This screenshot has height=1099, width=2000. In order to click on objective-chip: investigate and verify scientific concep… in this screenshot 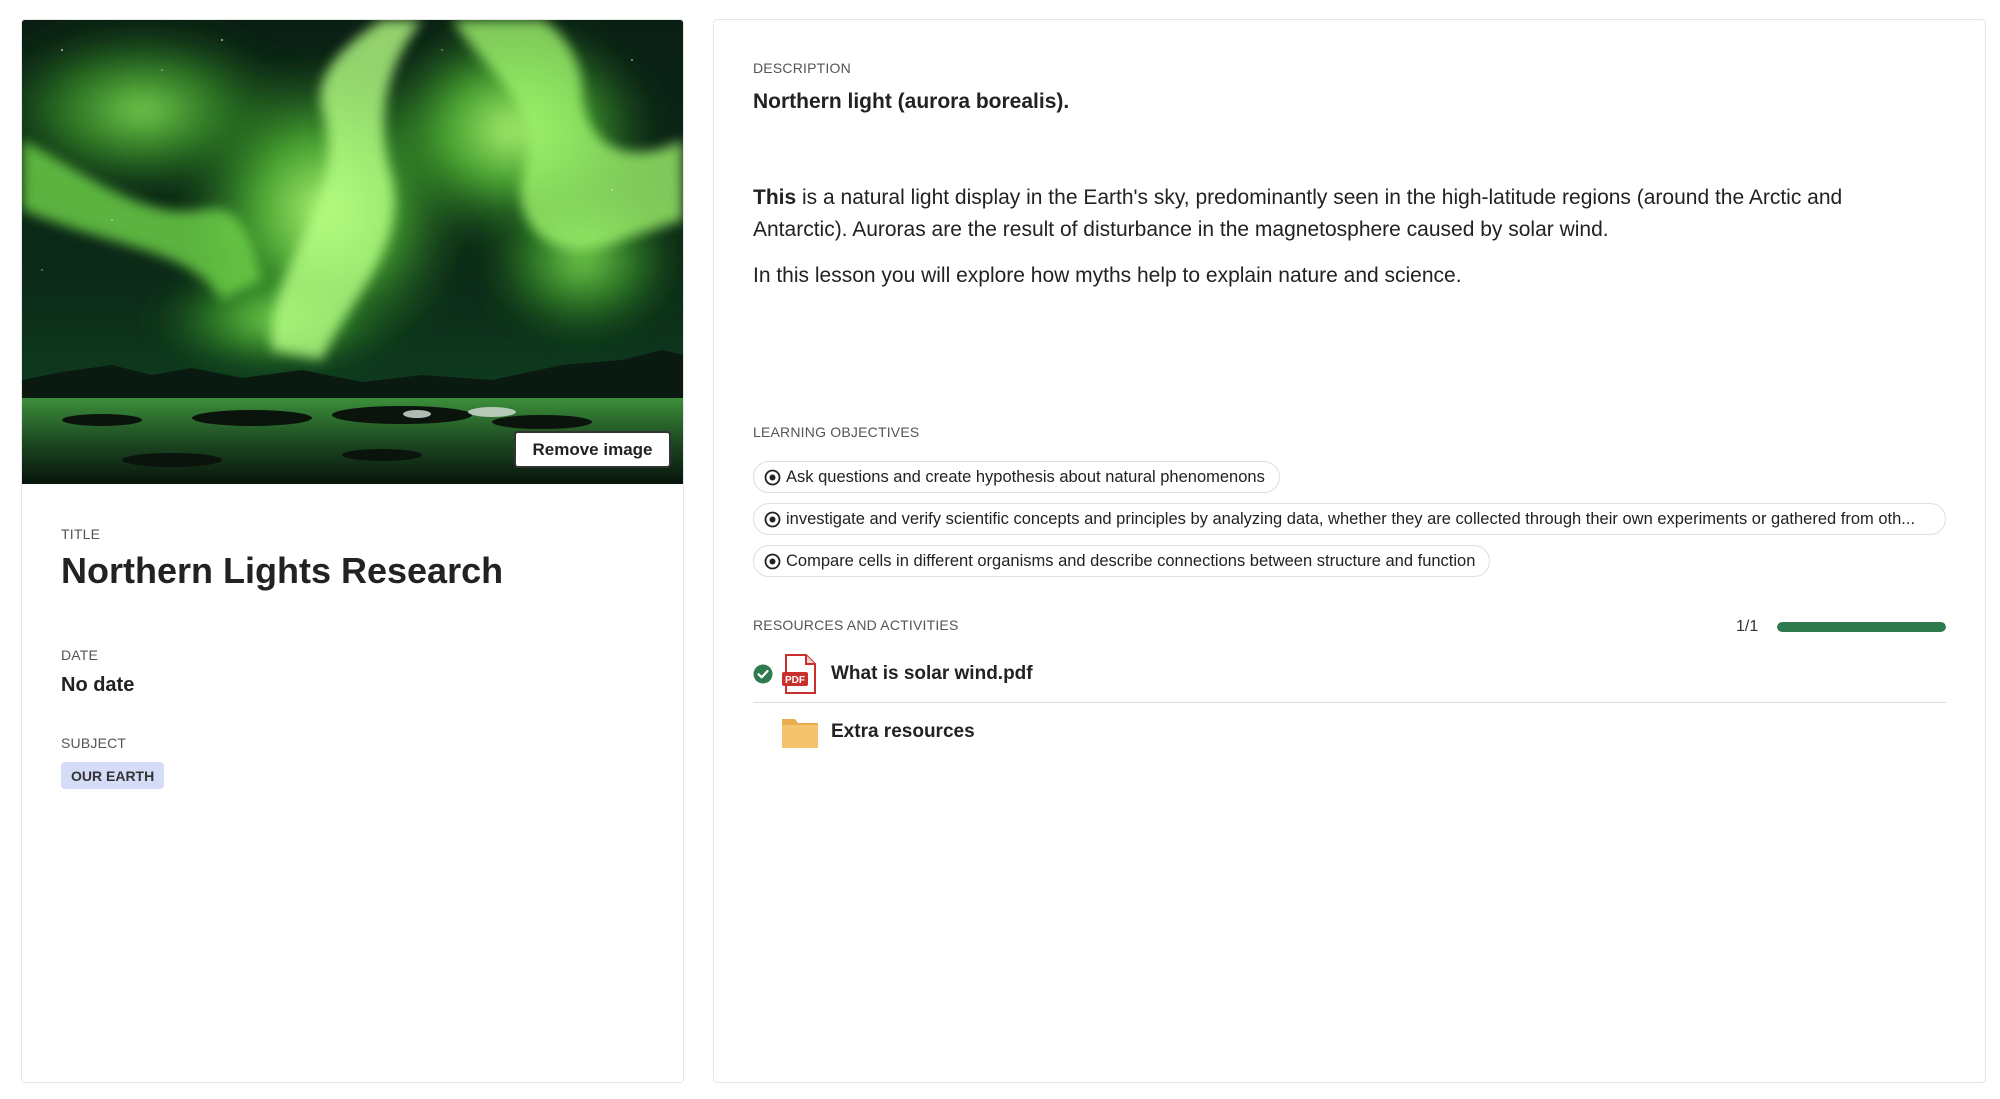, I will do `click(1349, 519)`.